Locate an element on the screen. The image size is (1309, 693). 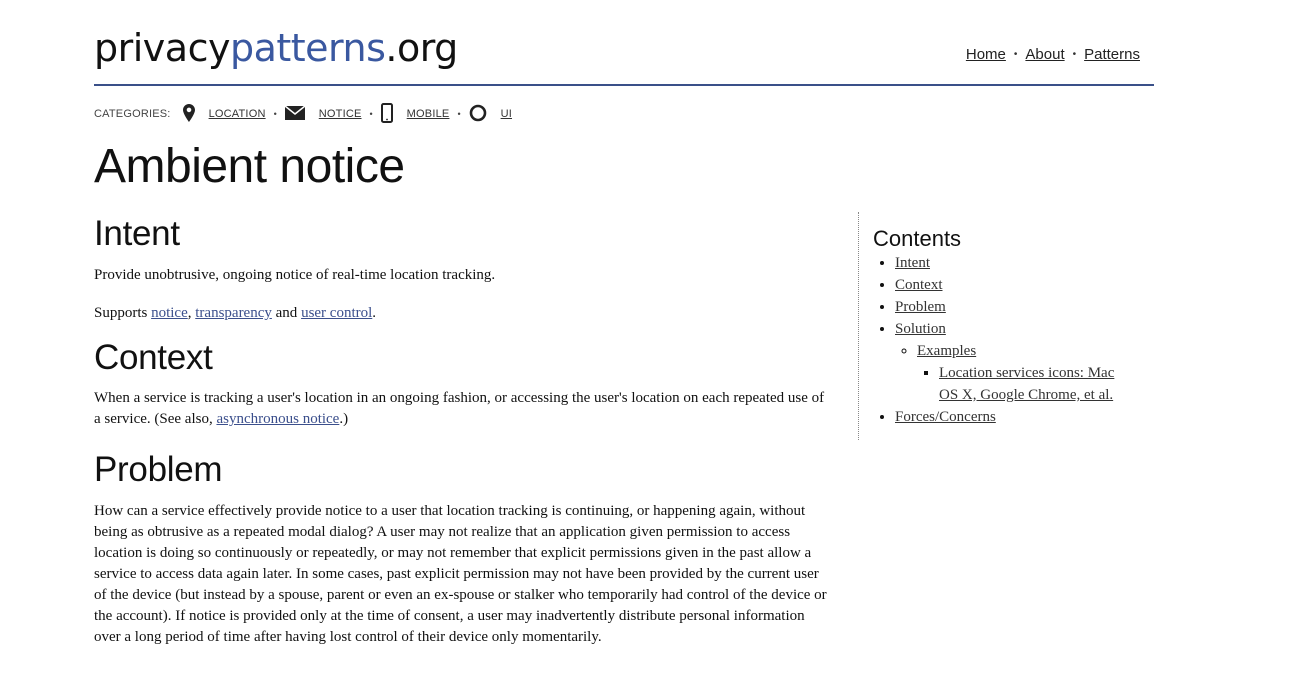
logo-part-privacy: privacy is located at coordinates (162, 48).